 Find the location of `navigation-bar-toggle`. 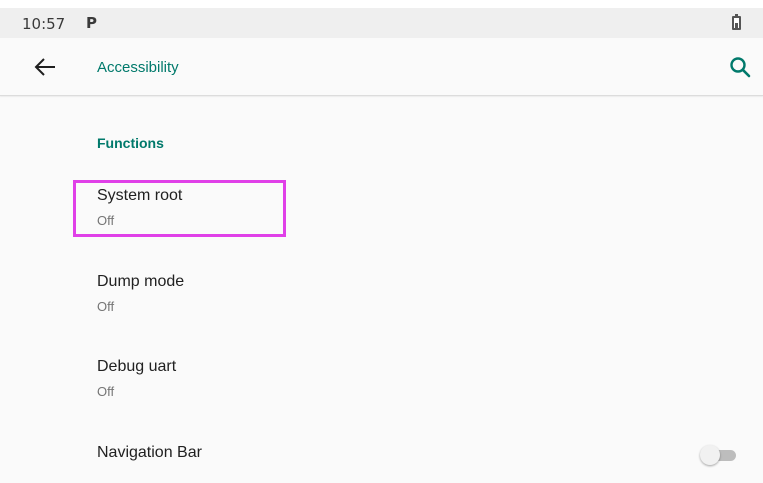

navigation-bar-toggle is located at coordinates (719, 455).